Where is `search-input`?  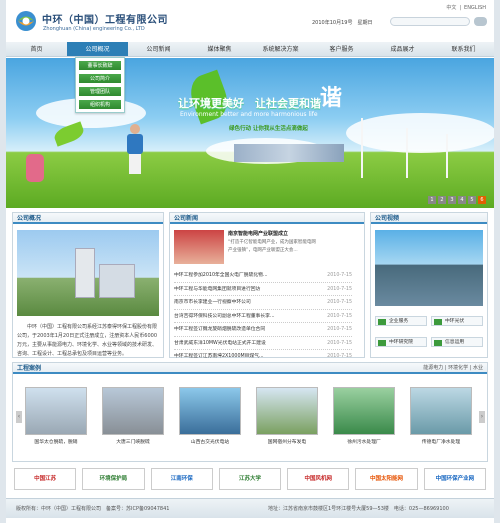 search-input is located at coordinates (430, 21).